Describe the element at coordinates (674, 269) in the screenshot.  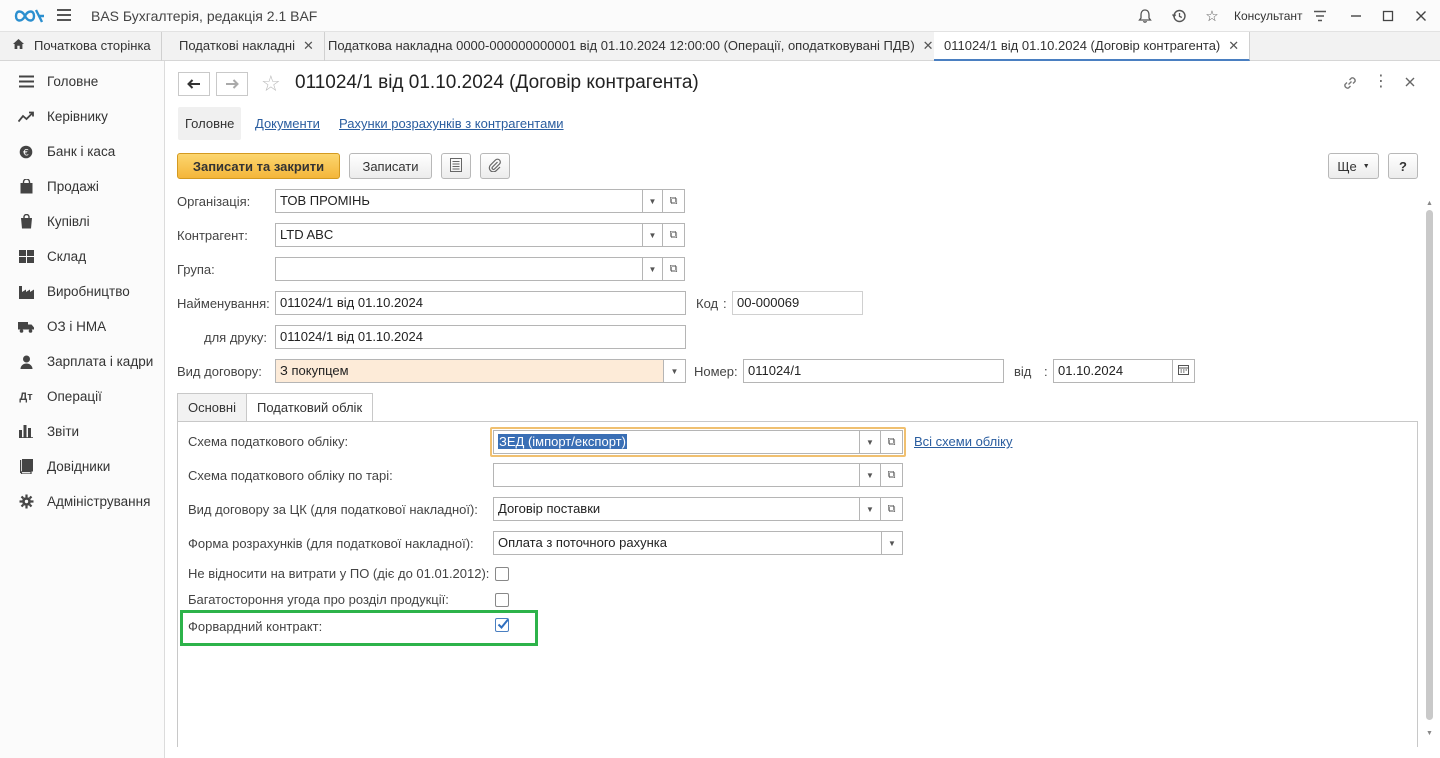
I see `group-open-button: ⧉` at that location.